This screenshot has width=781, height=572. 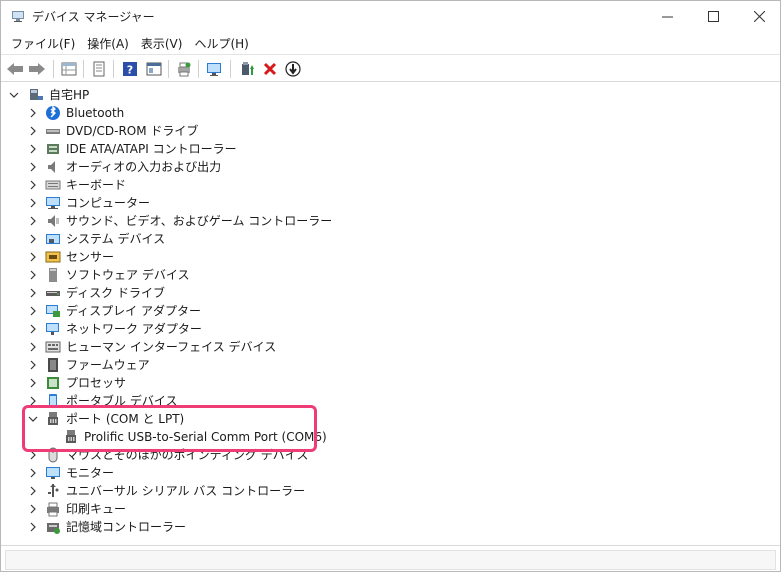 I want to click on software-device-icon, so click(x=53, y=275).